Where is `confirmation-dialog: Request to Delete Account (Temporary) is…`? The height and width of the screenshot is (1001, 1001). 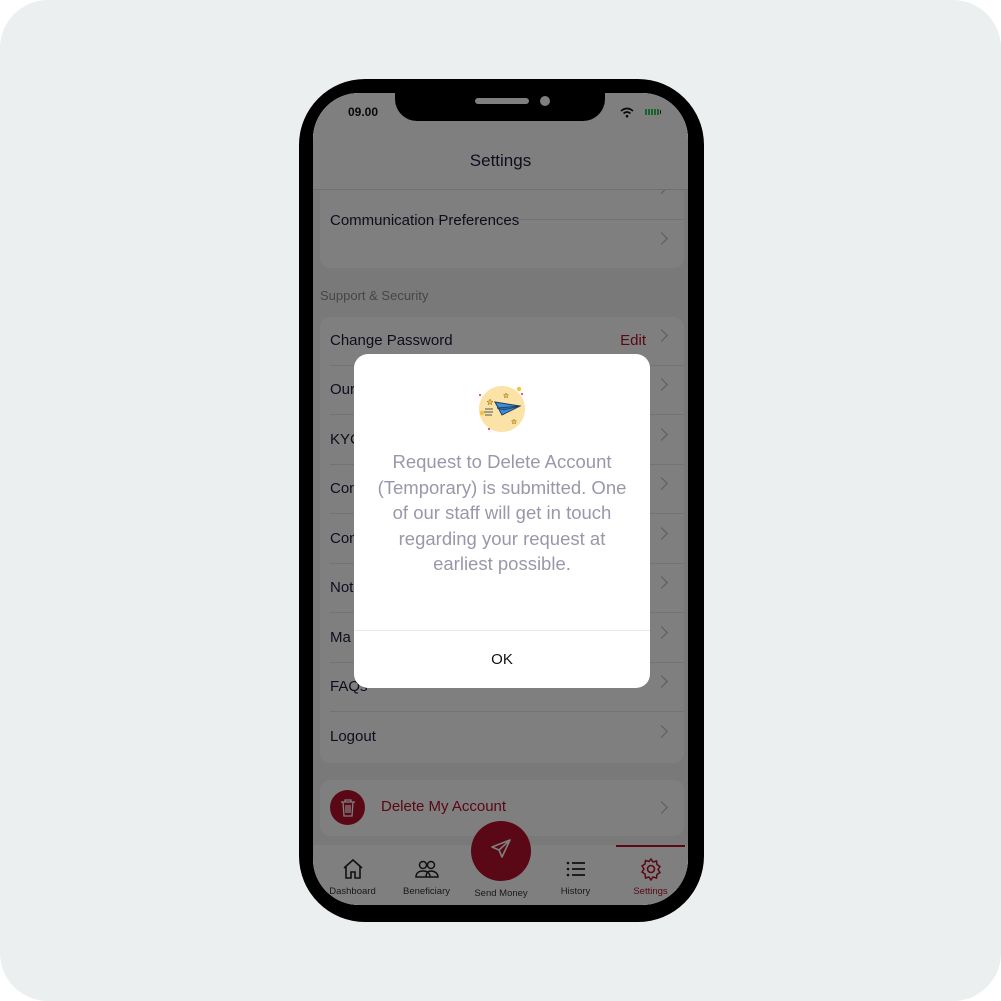
confirmation-dialog: Request to Delete Account (Temporary) is… is located at coordinates (502, 521).